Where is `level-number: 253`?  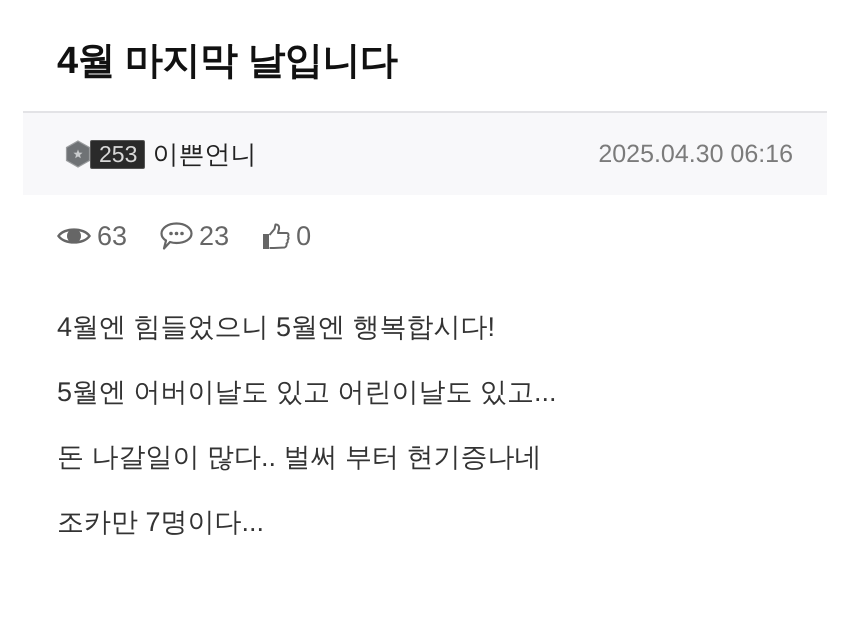 level-number: 253 is located at coordinates (118, 154).